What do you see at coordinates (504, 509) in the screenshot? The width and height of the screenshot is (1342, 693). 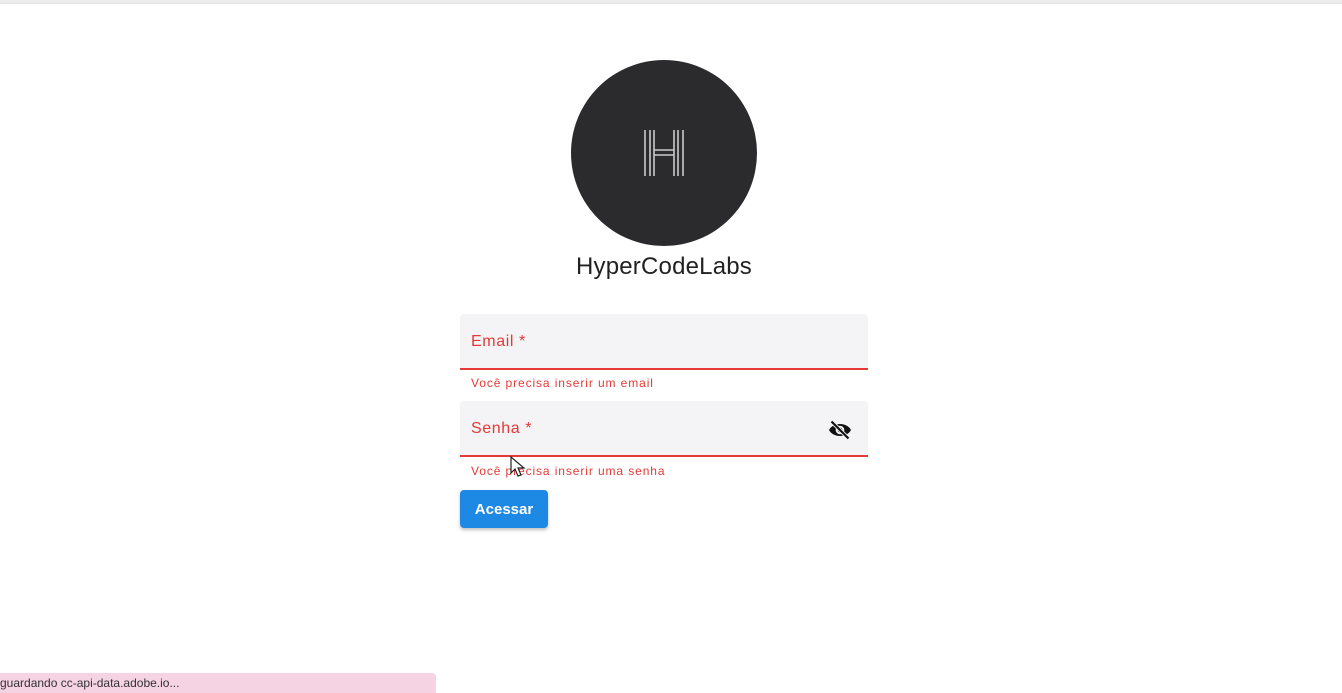 I see `acessar-button: Acessar` at bounding box center [504, 509].